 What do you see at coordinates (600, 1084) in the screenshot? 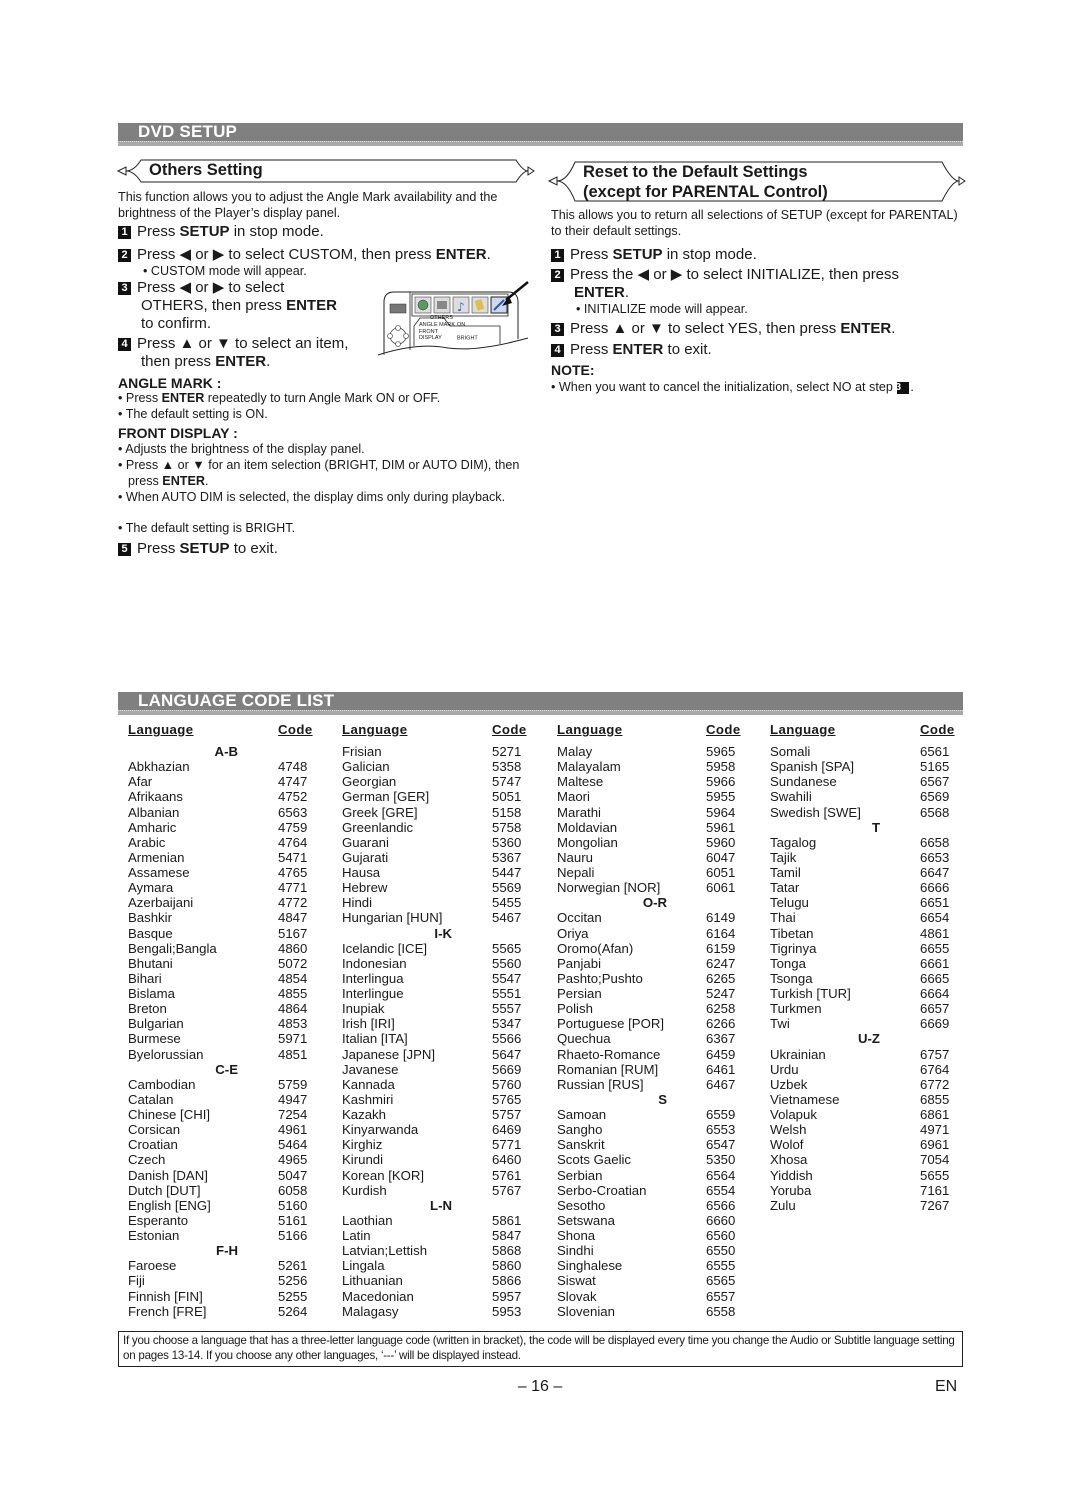
I see `language-name: Russian [RUS]` at bounding box center [600, 1084].